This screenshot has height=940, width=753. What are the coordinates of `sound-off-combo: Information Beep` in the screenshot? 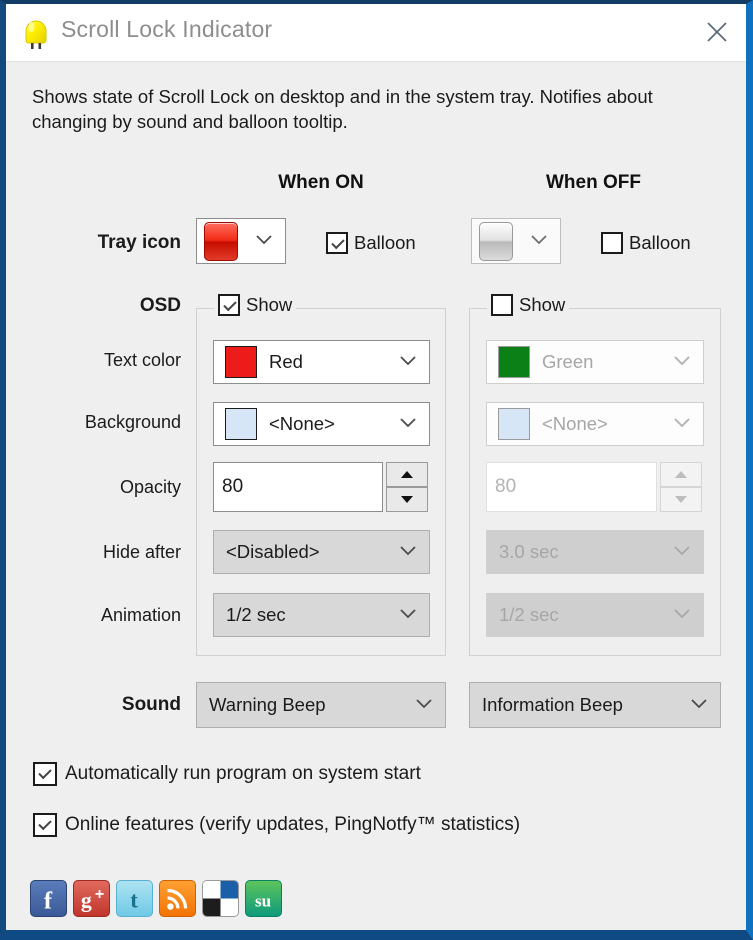 It's located at (595, 705).